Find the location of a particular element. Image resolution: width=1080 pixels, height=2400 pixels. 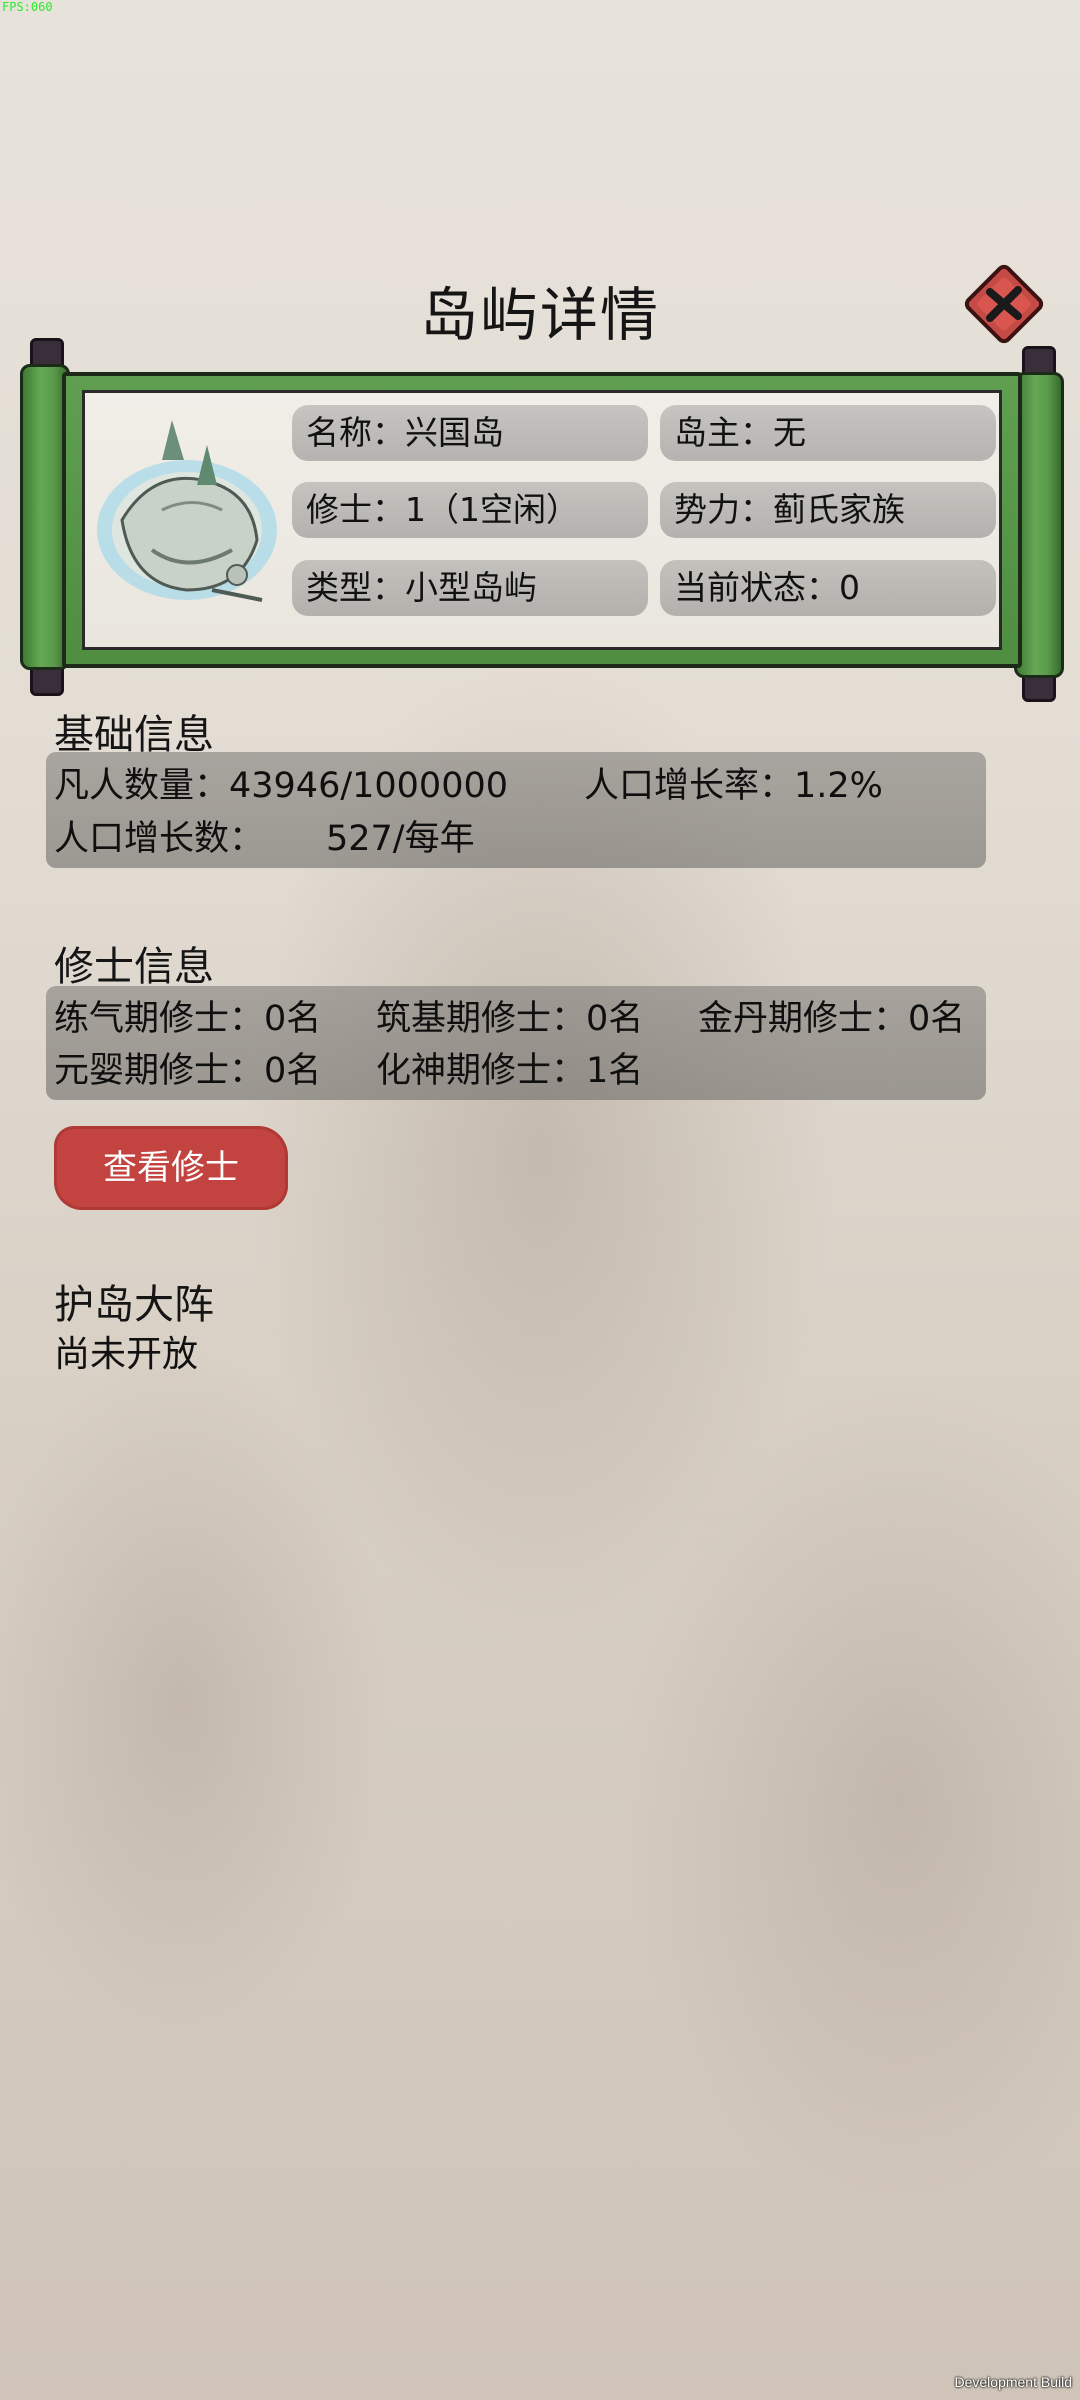

island-type-field: 类型：小型岛屿 is located at coordinates (470, 588).